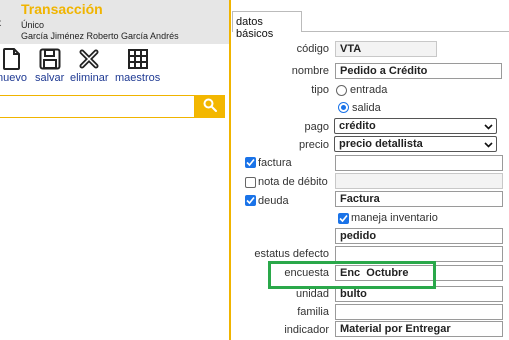 The height and width of the screenshot is (340, 509). I want to click on search-input, so click(97, 106).